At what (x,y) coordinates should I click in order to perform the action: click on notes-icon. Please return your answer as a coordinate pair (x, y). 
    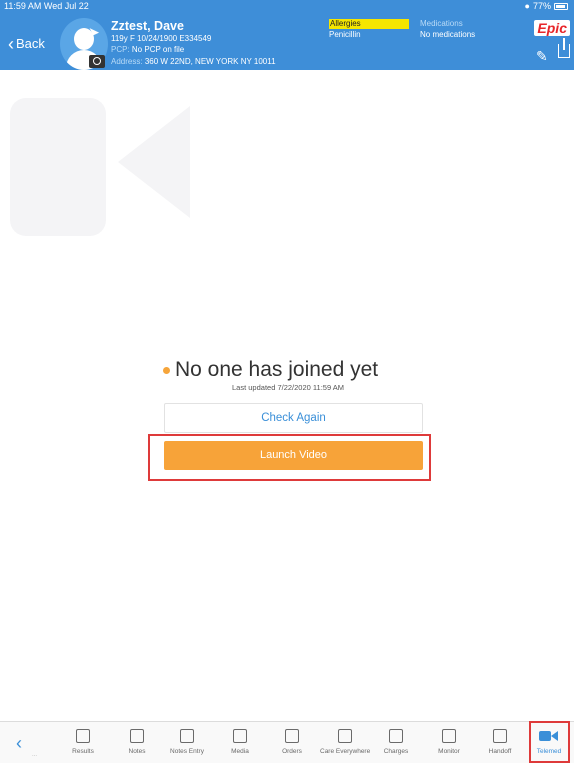
    Looking at the image, I should click on (137, 736).